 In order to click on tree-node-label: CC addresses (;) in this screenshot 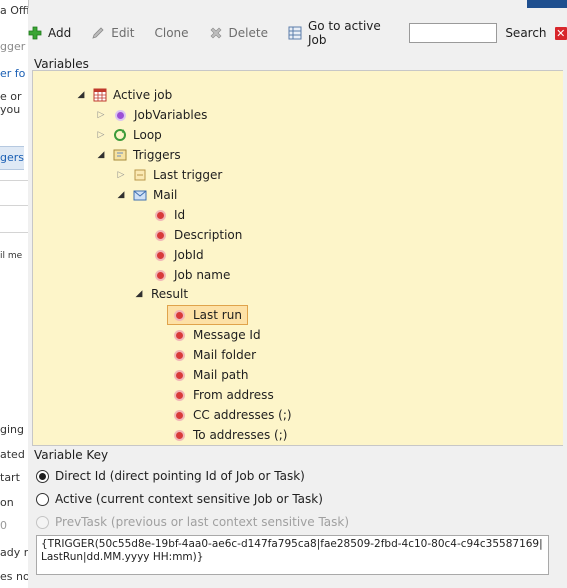, I will do `click(242, 415)`.